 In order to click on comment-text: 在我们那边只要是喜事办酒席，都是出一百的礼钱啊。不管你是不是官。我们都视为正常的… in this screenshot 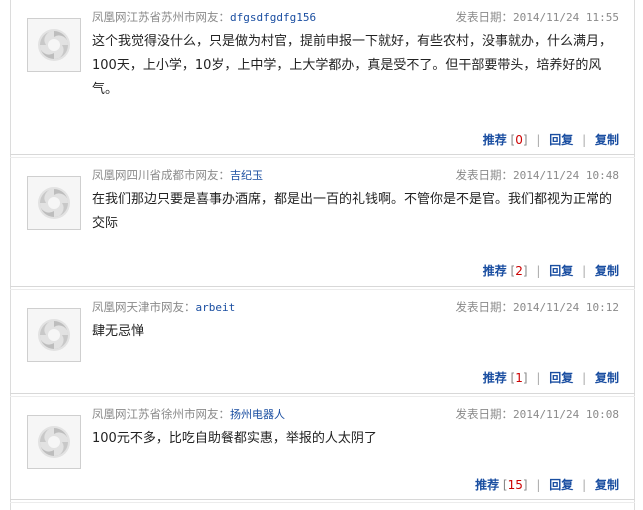, I will do `click(352, 211)`.